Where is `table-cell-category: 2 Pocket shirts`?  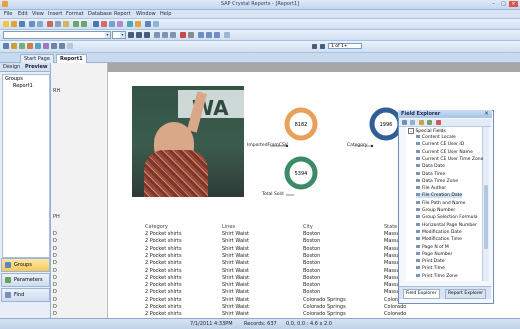
table-cell-category: 2 Pocket shirts is located at coordinates (163, 314).